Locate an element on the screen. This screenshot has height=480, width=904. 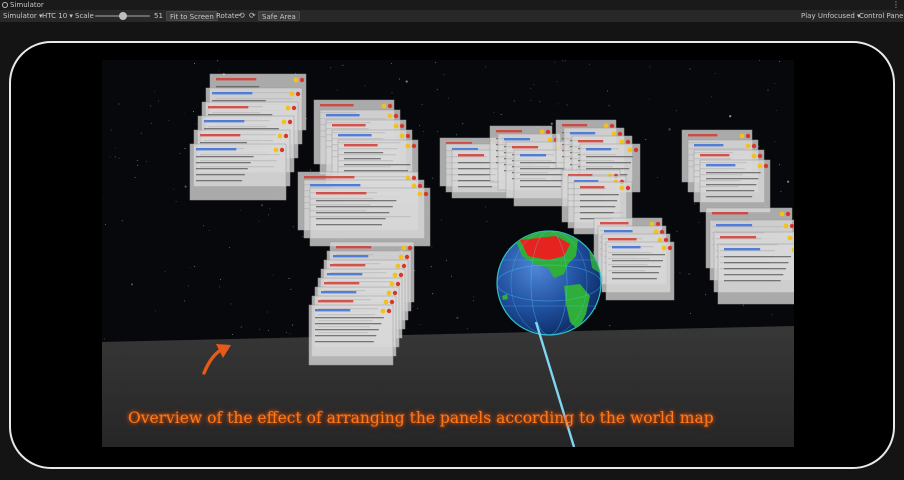
play-focus-label: Play Unfocused is located at coordinates (828, 16).